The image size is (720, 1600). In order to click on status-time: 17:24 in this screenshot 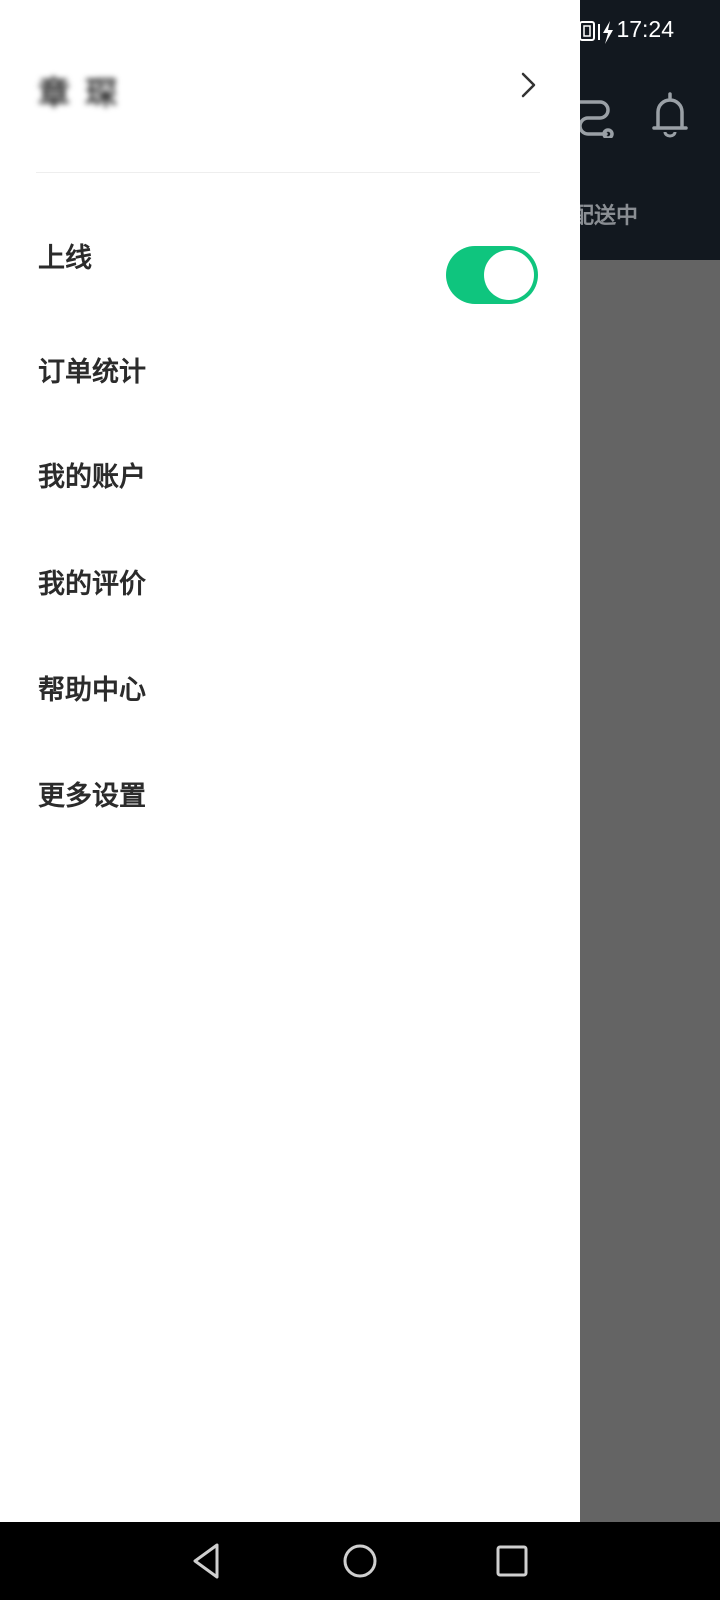, I will do `click(645, 29)`.